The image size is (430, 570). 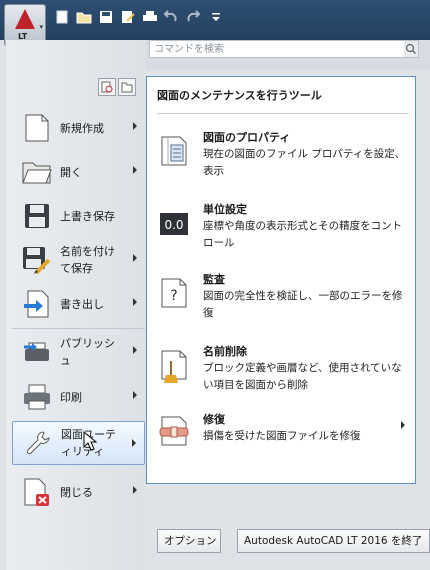 I want to click on menu-item-label: 名前を付けて保存, so click(x=87, y=260).